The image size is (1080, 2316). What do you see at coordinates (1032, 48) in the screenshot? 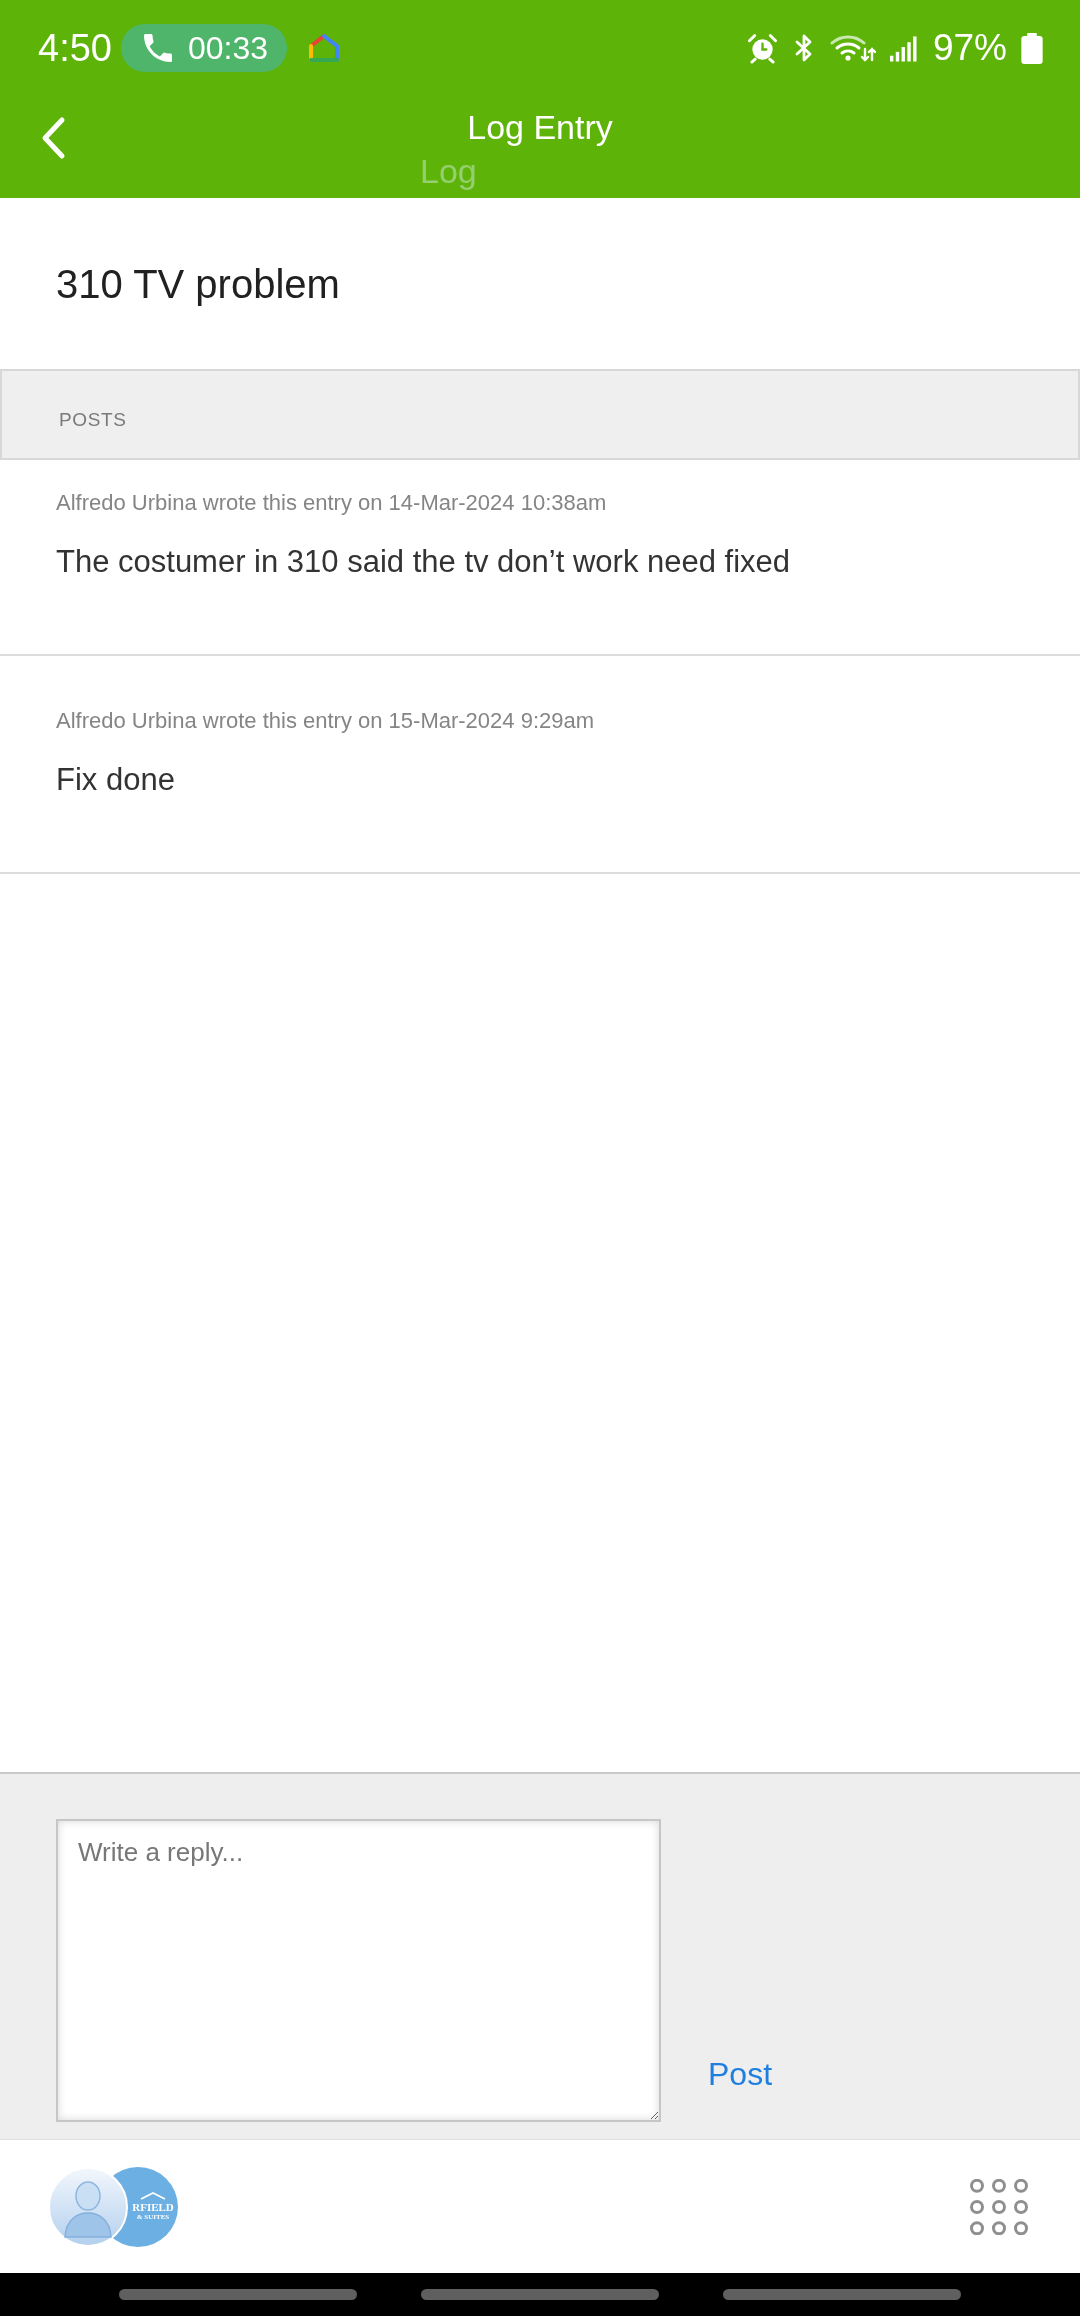
I see `battery-icon` at bounding box center [1032, 48].